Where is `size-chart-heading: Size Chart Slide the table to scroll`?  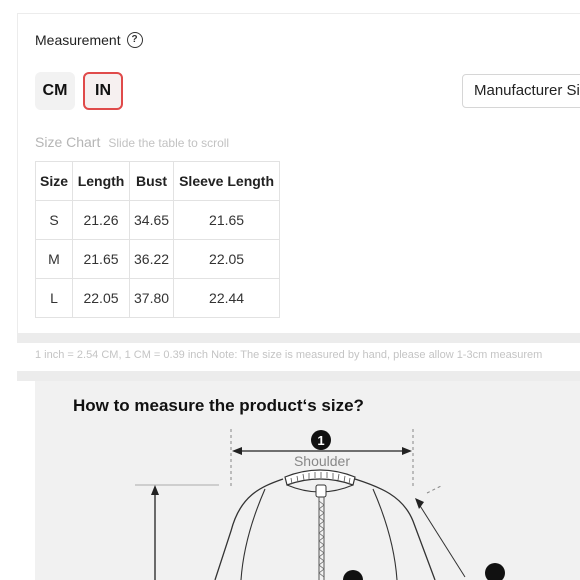
size-chart-heading: Size Chart Slide the table to scroll is located at coordinates (132, 142).